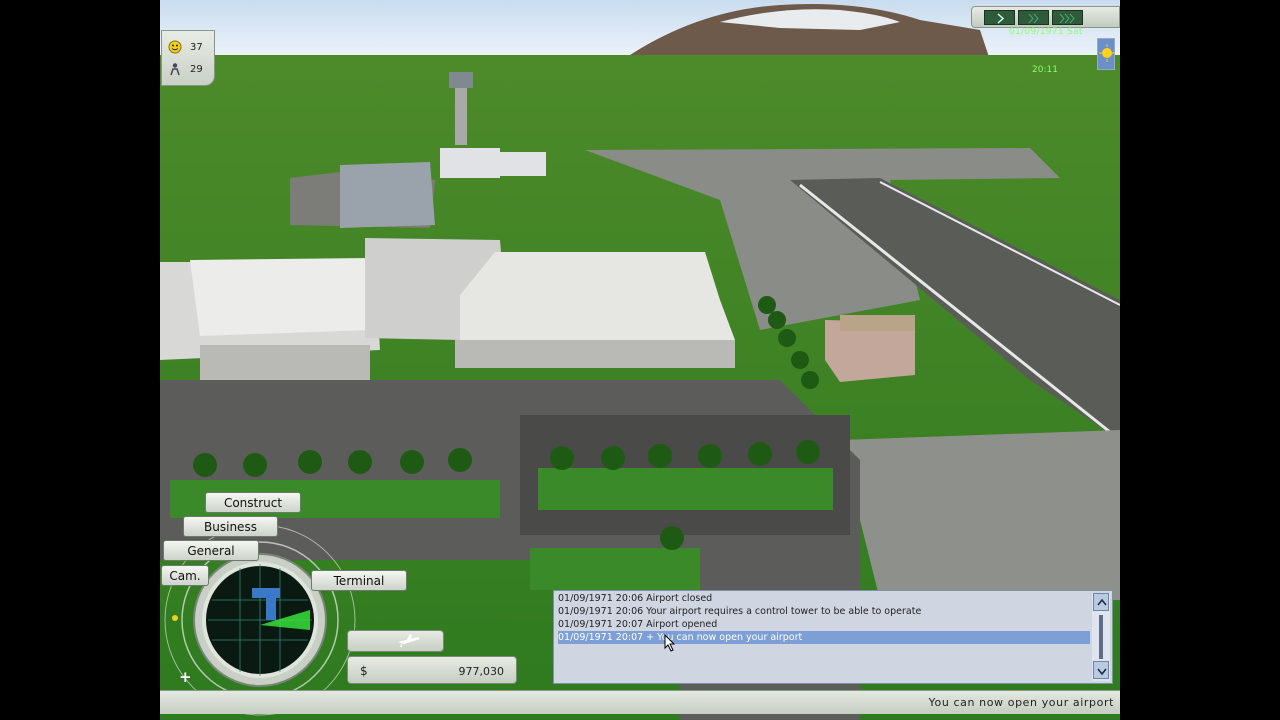  What do you see at coordinates (175, 69) in the screenshot?
I see `worker-icon` at bounding box center [175, 69].